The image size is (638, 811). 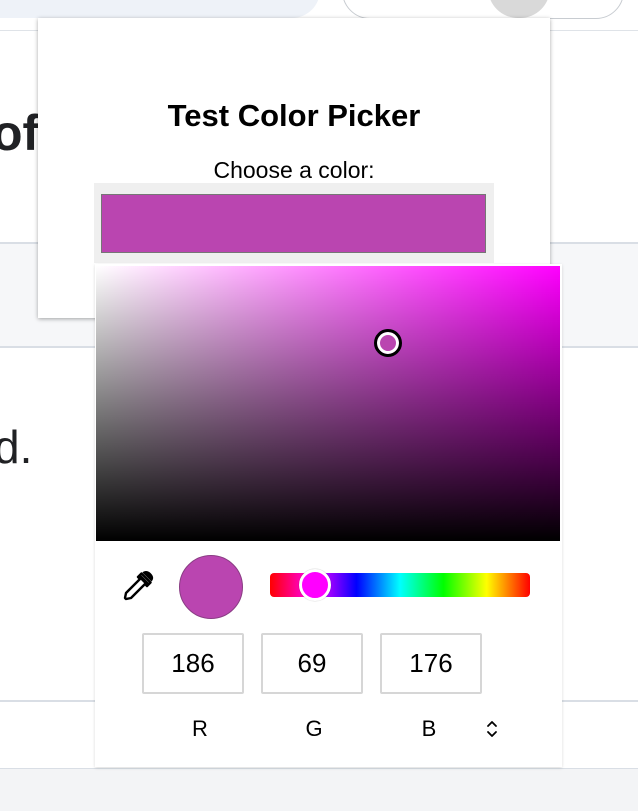 What do you see at coordinates (429, 728) in the screenshot?
I see `blue-label: B` at bounding box center [429, 728].